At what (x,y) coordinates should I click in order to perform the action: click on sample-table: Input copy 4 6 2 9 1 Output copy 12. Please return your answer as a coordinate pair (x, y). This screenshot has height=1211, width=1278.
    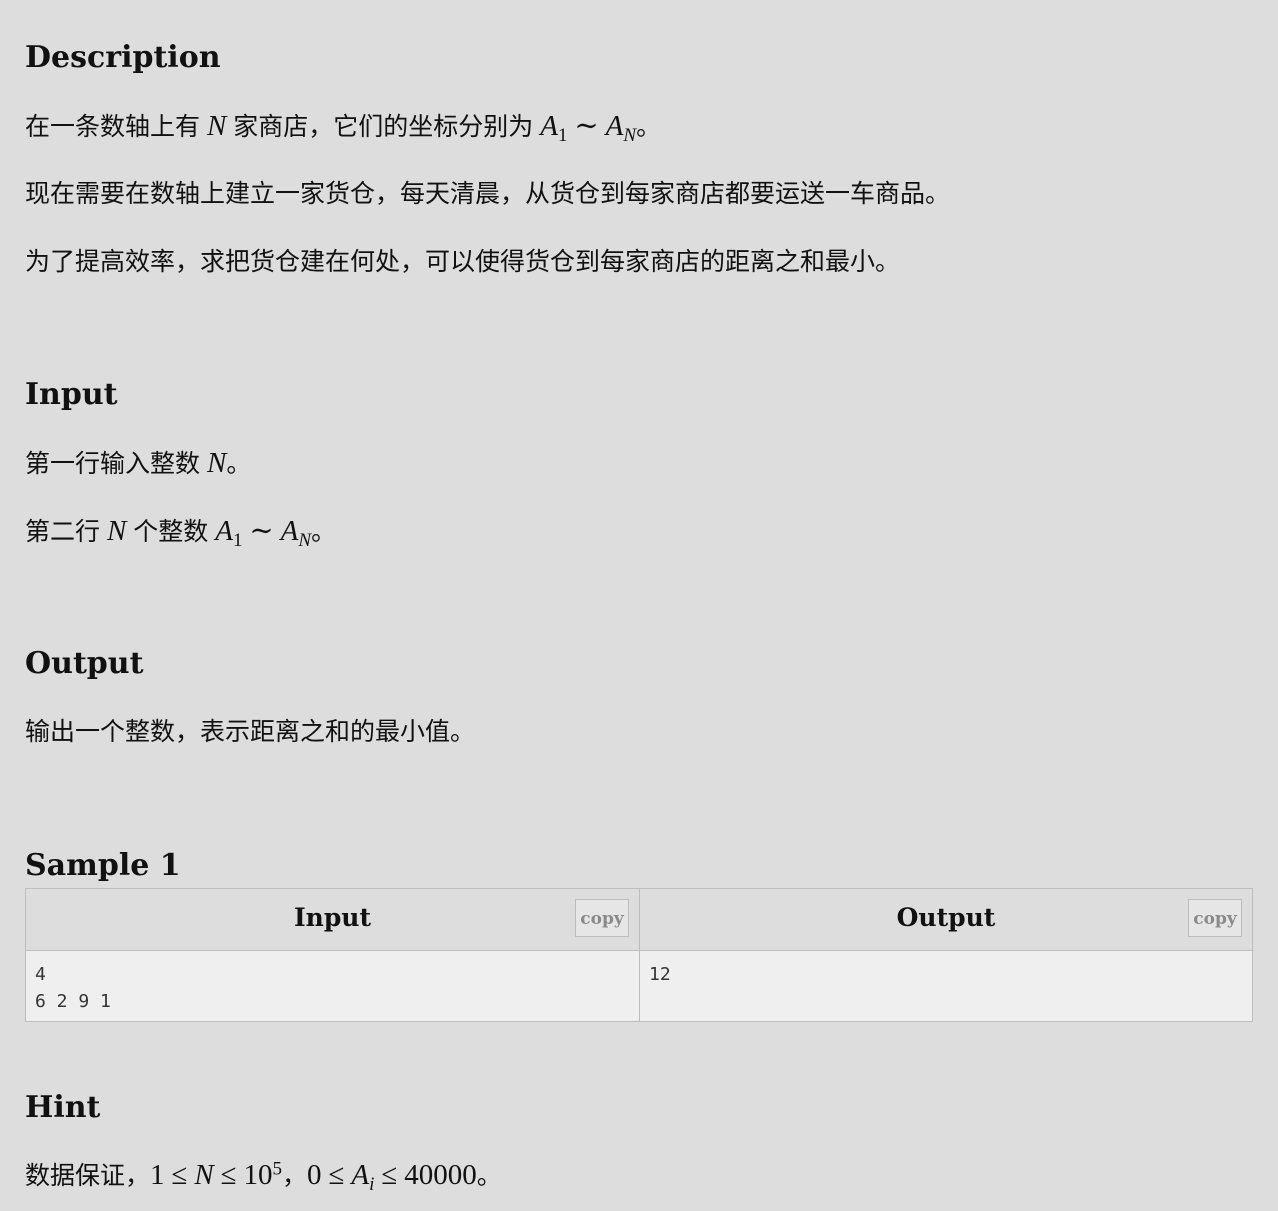
    Looking at the image, I should click on (639, 955).